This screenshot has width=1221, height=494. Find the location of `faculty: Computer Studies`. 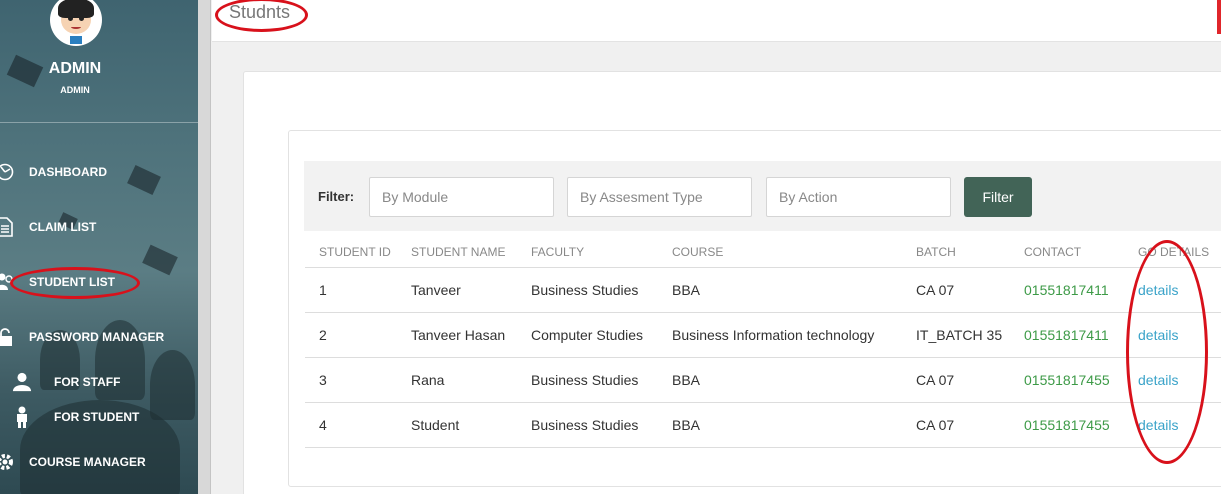

faculty: Computer Studies is located at coordinates (587, 335).